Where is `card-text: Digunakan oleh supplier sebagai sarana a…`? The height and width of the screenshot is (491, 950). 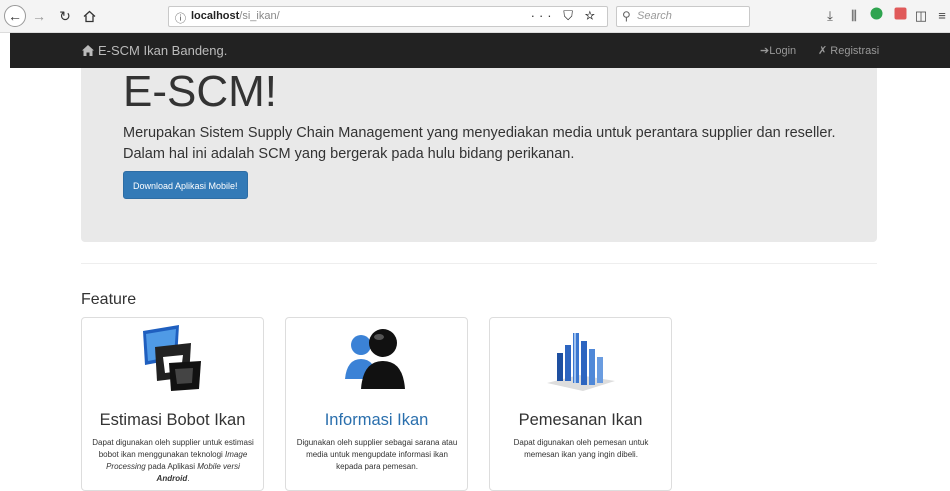
card-text: Digunakan oleh supplier sebagai sarana a… is located at coordinates (377, 454).